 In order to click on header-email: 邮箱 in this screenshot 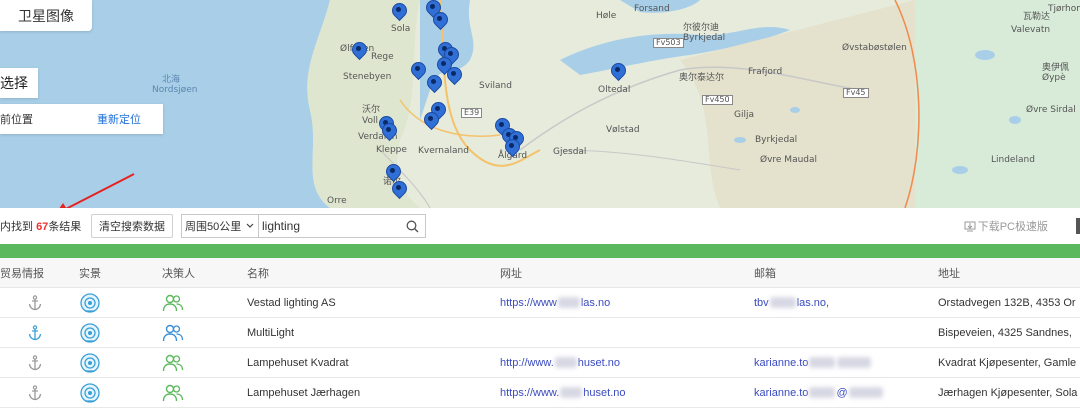, I will do `click(839, 272)`.